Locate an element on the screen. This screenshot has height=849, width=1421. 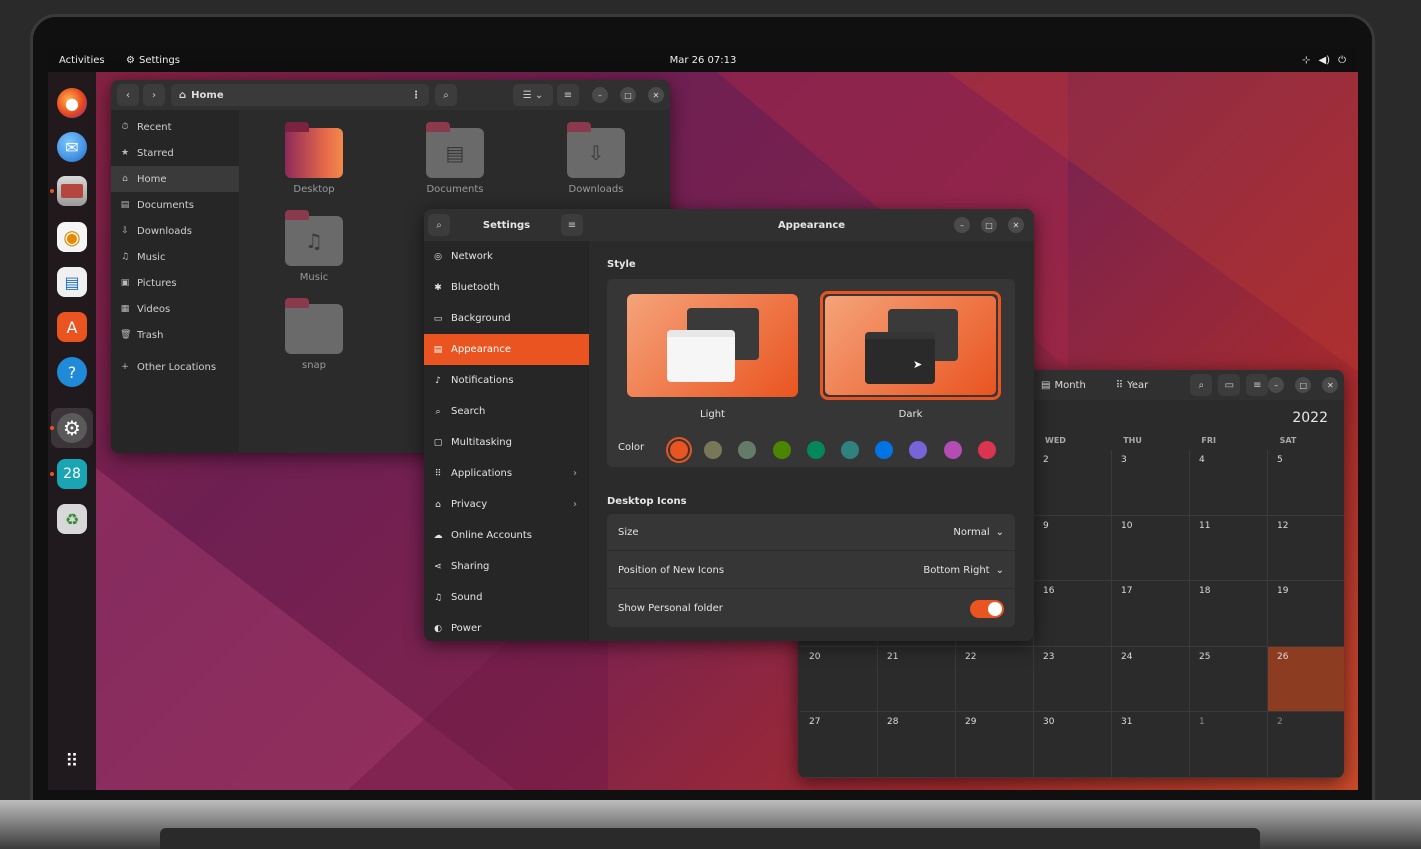
sidebar-item-bluetooth: ✱ Bluetooth is located at coordinates (506, 287).